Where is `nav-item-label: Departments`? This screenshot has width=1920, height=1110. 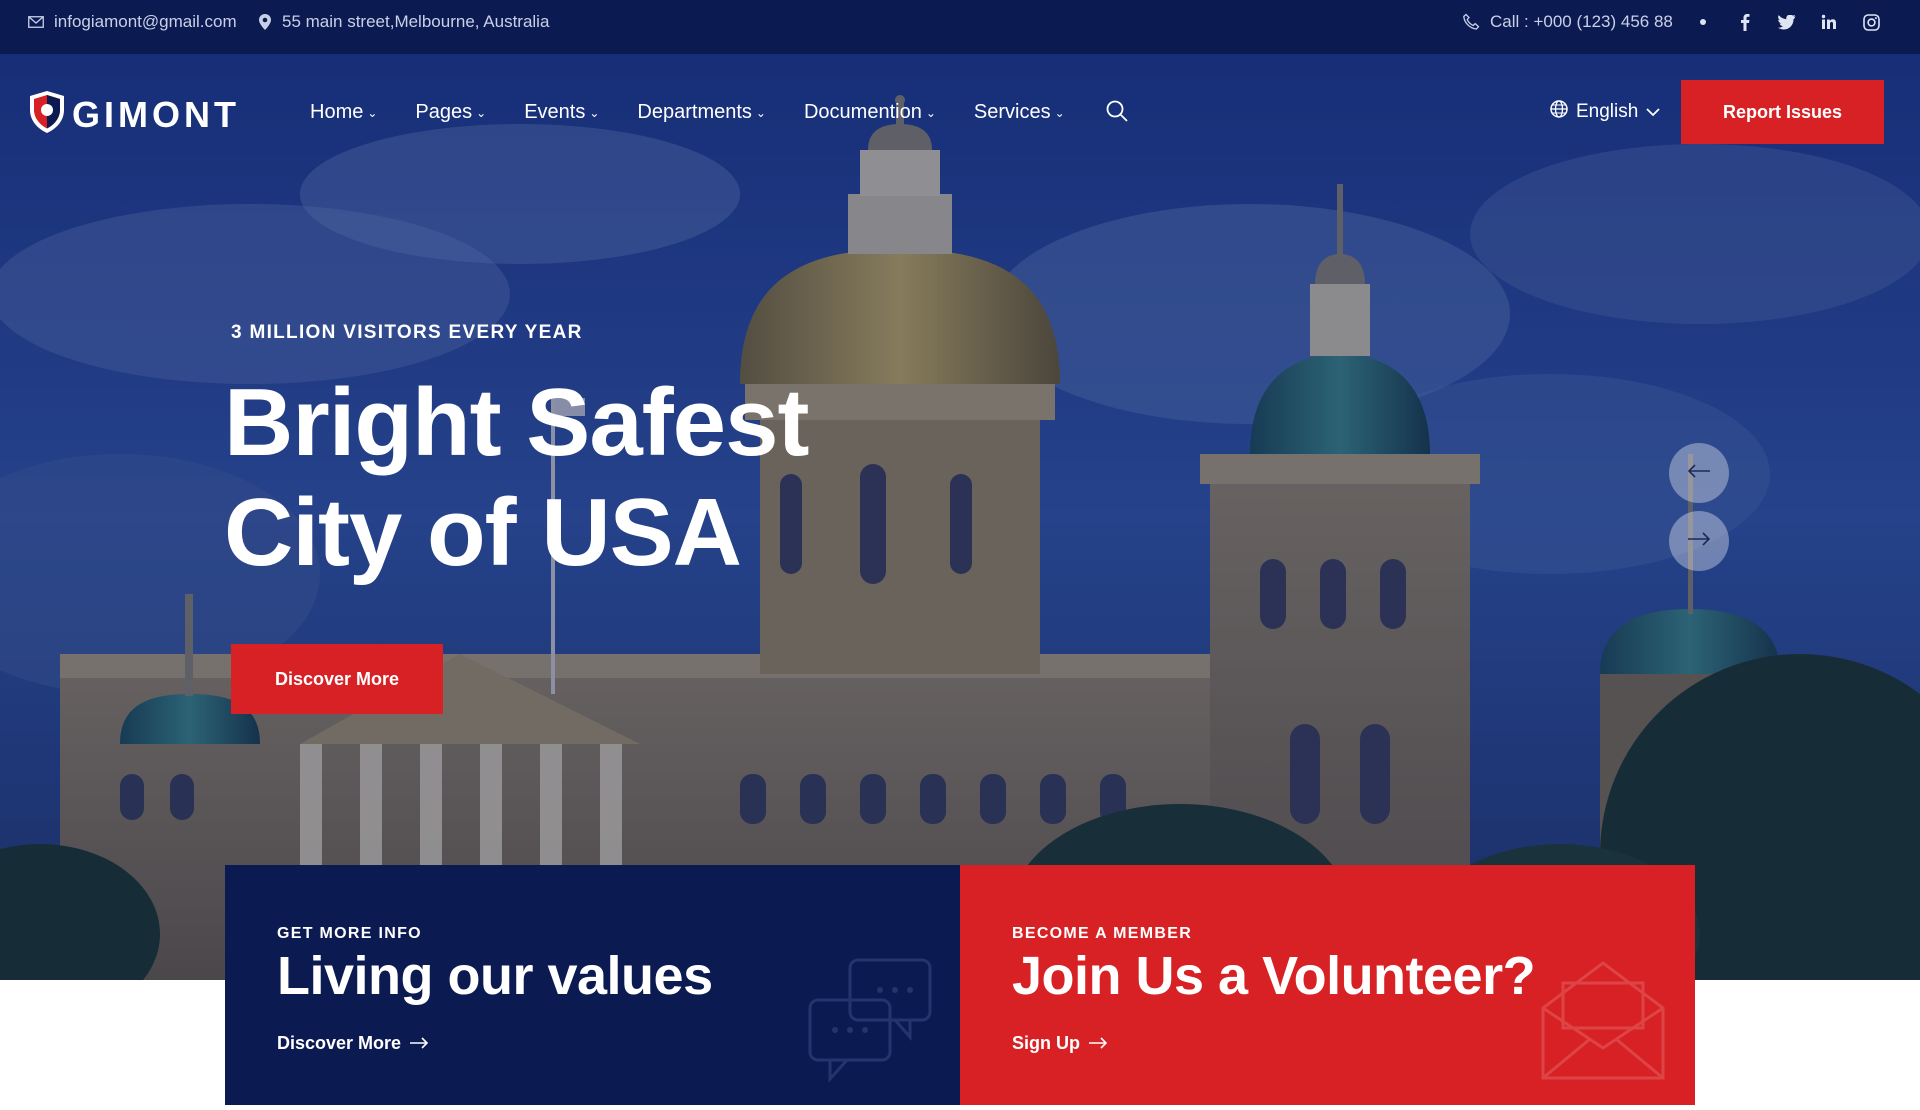
nav-item-label: Departments is located at coordinates (694, 111).